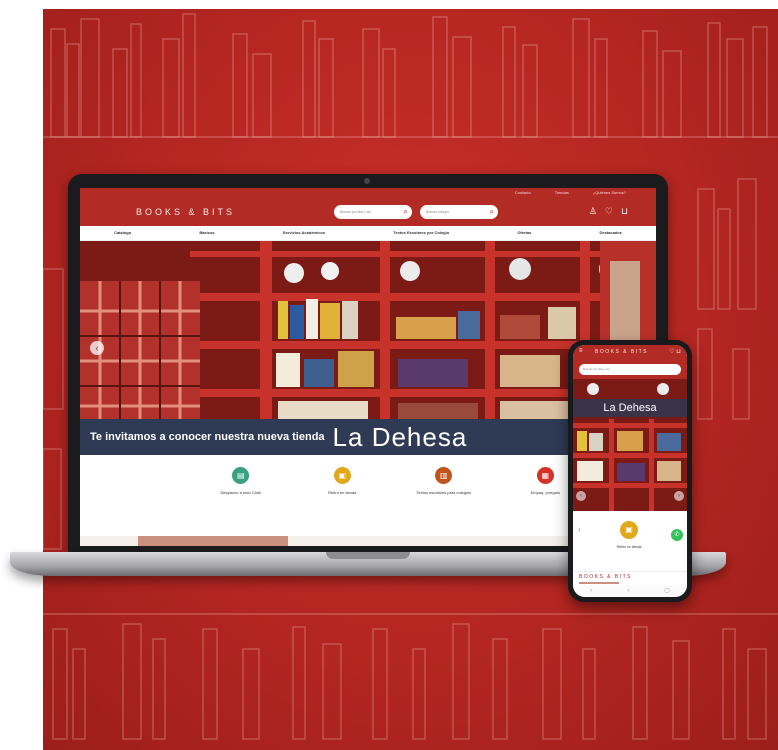 Image resolution: width=778 pixels, height=750 pixels. I want to click on nav-item-servicios: Servicios Académicos, so click(304, 233).